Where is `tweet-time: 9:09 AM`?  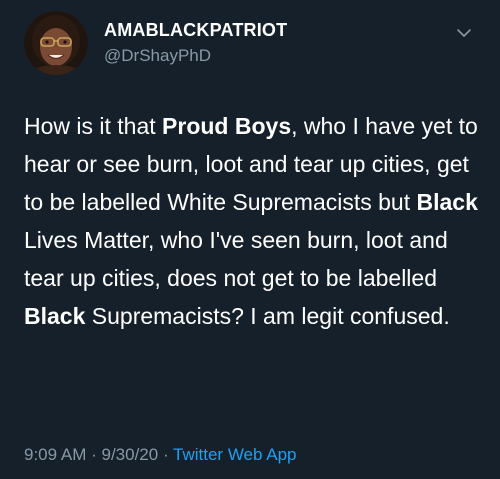
tweet-time: 9:09 AM is located at coordinates (55, 454).